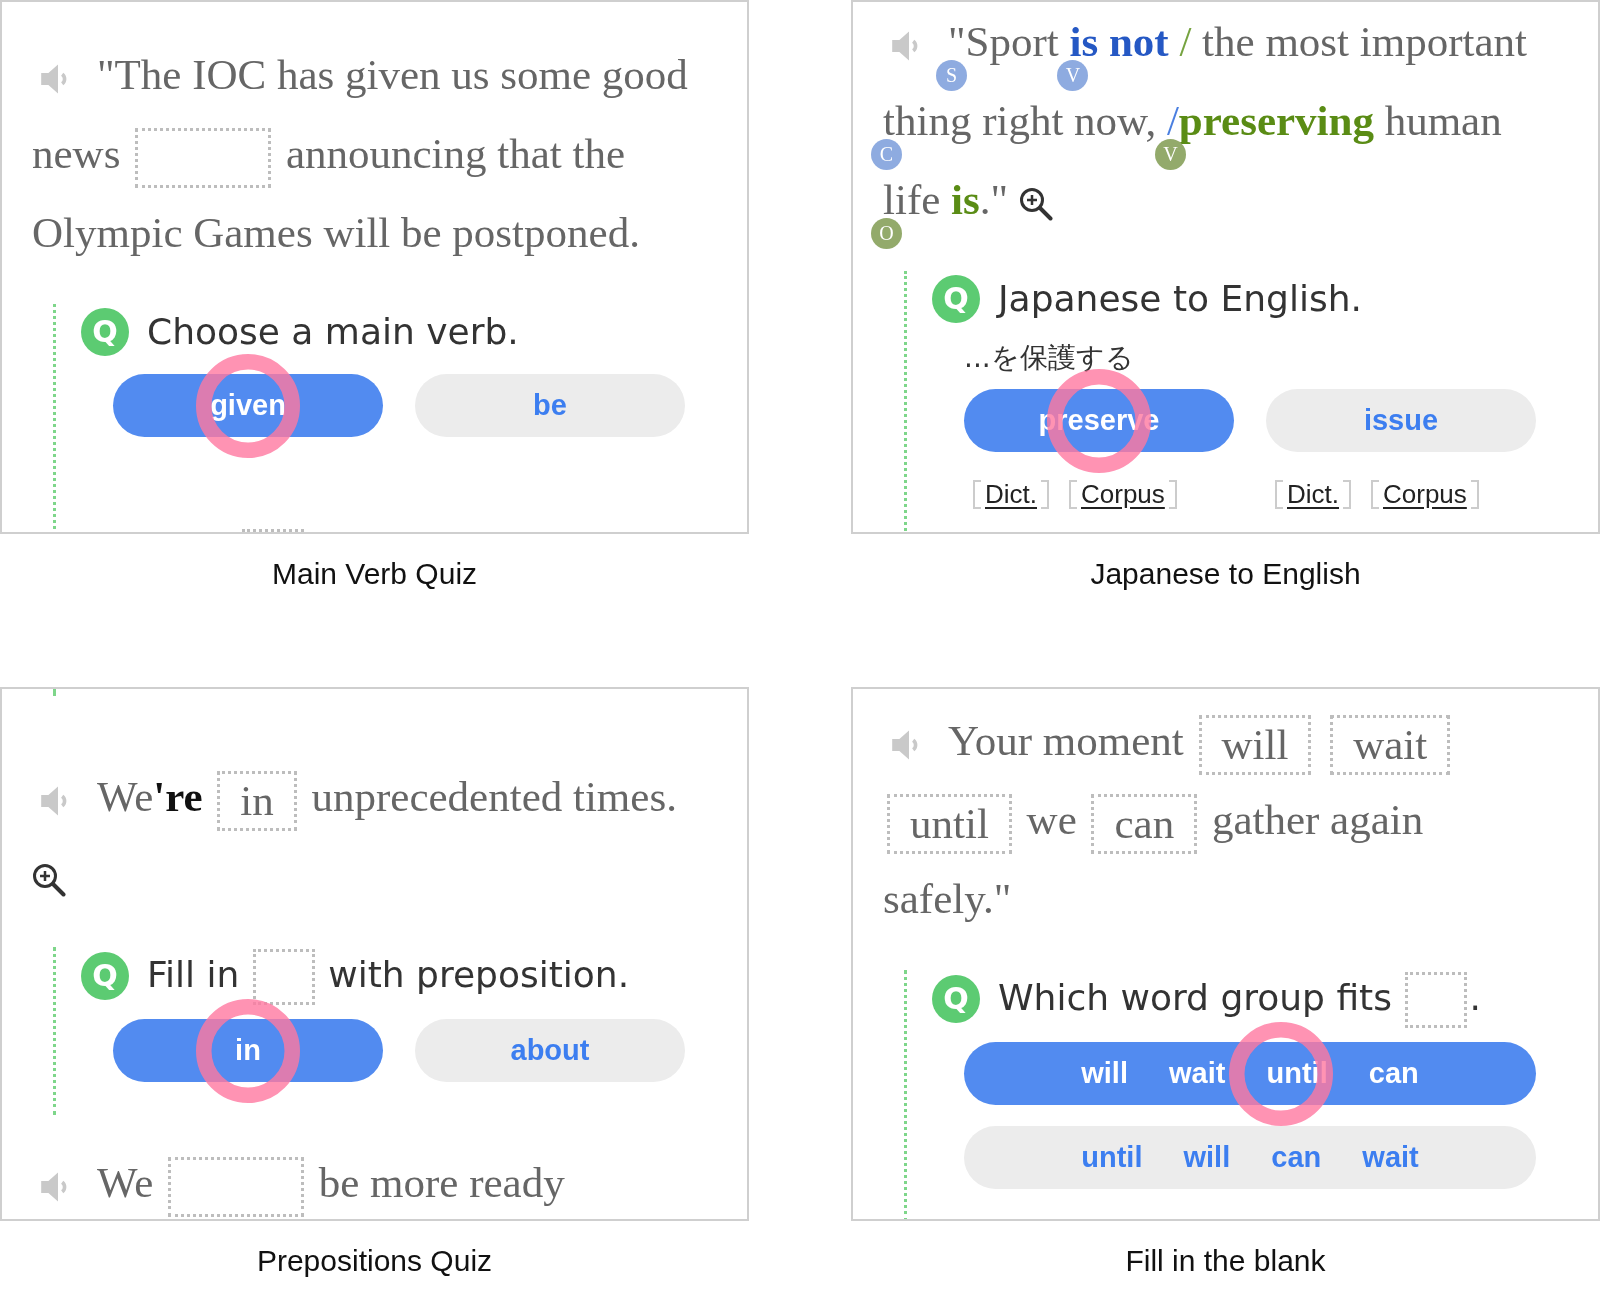  What do you see at coordinates (1049, 358) in the screenshot?
I see `hint-text: ...を保護する` at bounding box center [1049, 358].